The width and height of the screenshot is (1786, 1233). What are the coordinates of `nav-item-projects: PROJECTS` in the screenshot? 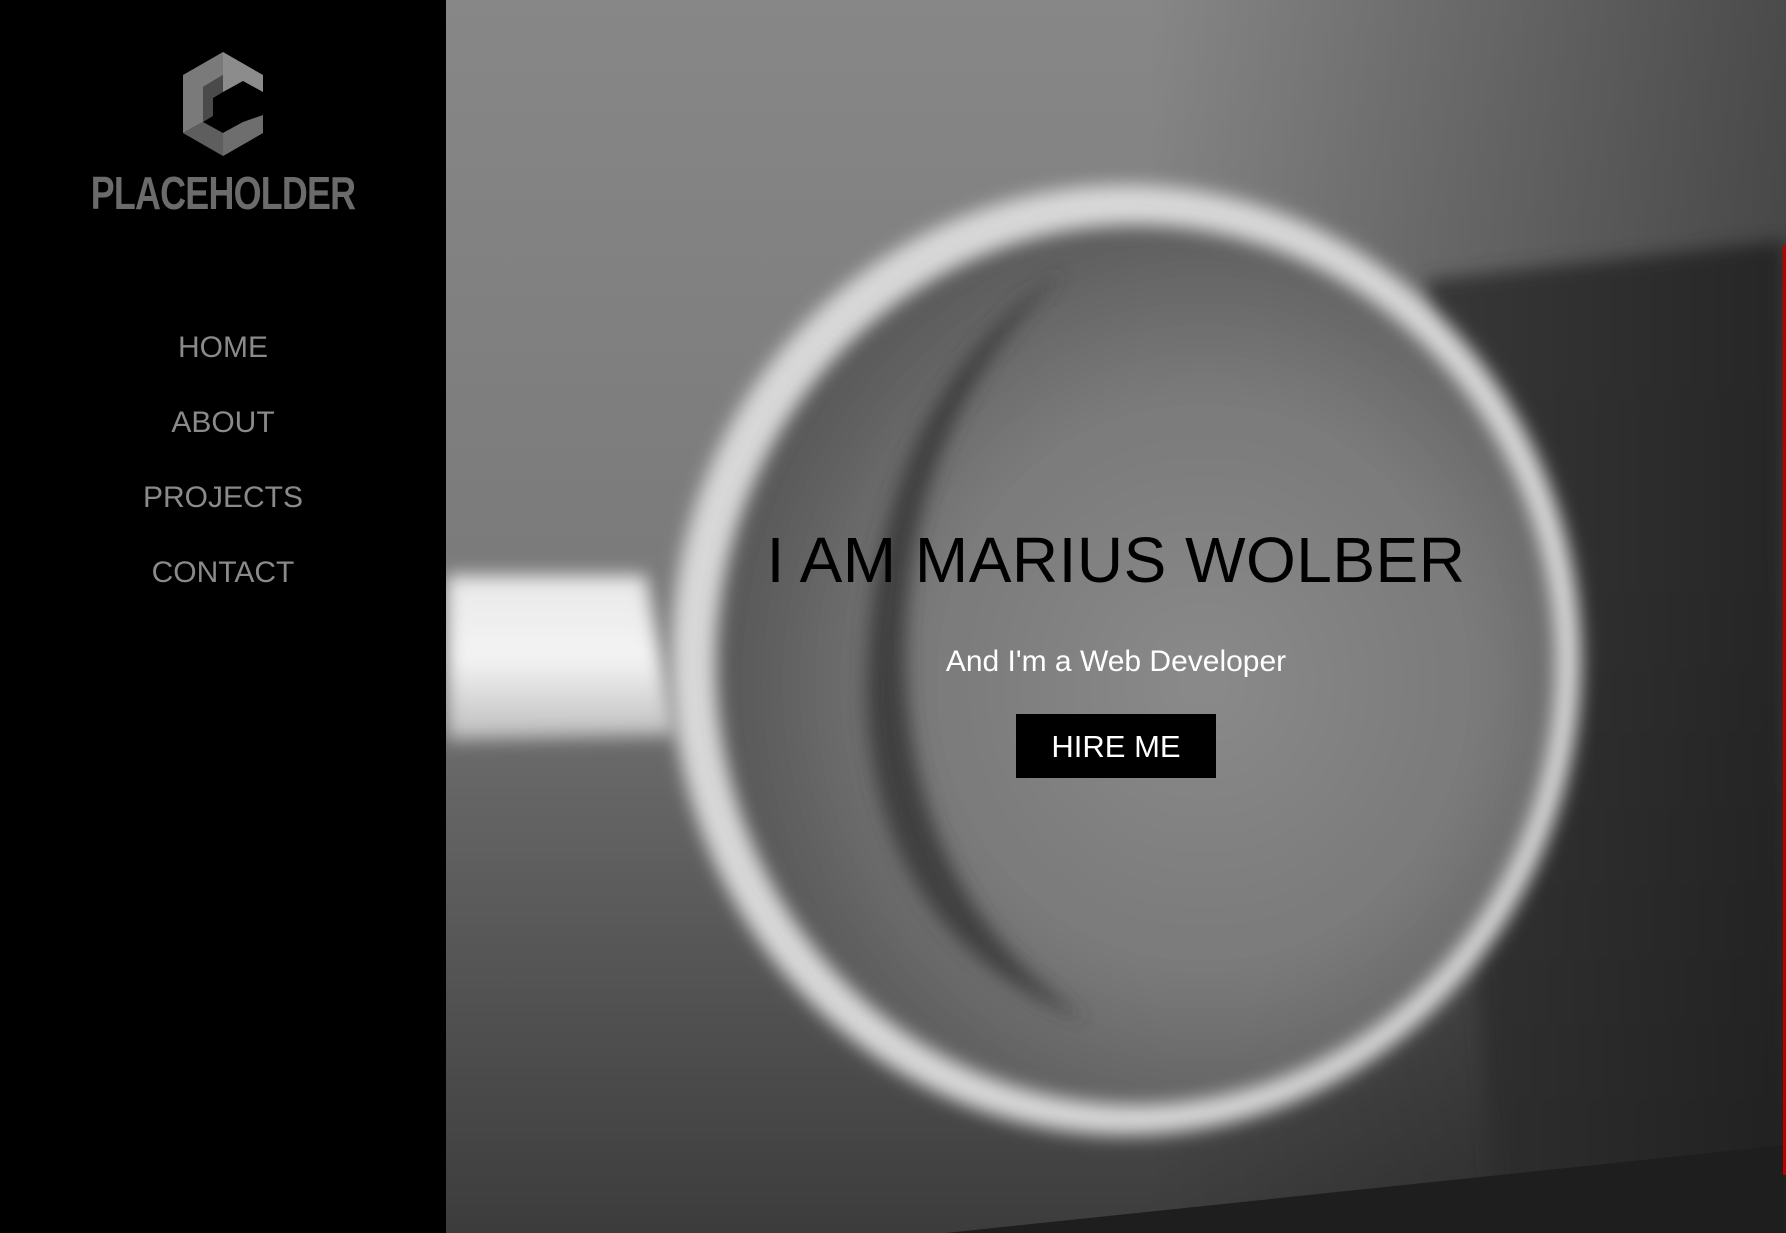 It's located at (223, 509).